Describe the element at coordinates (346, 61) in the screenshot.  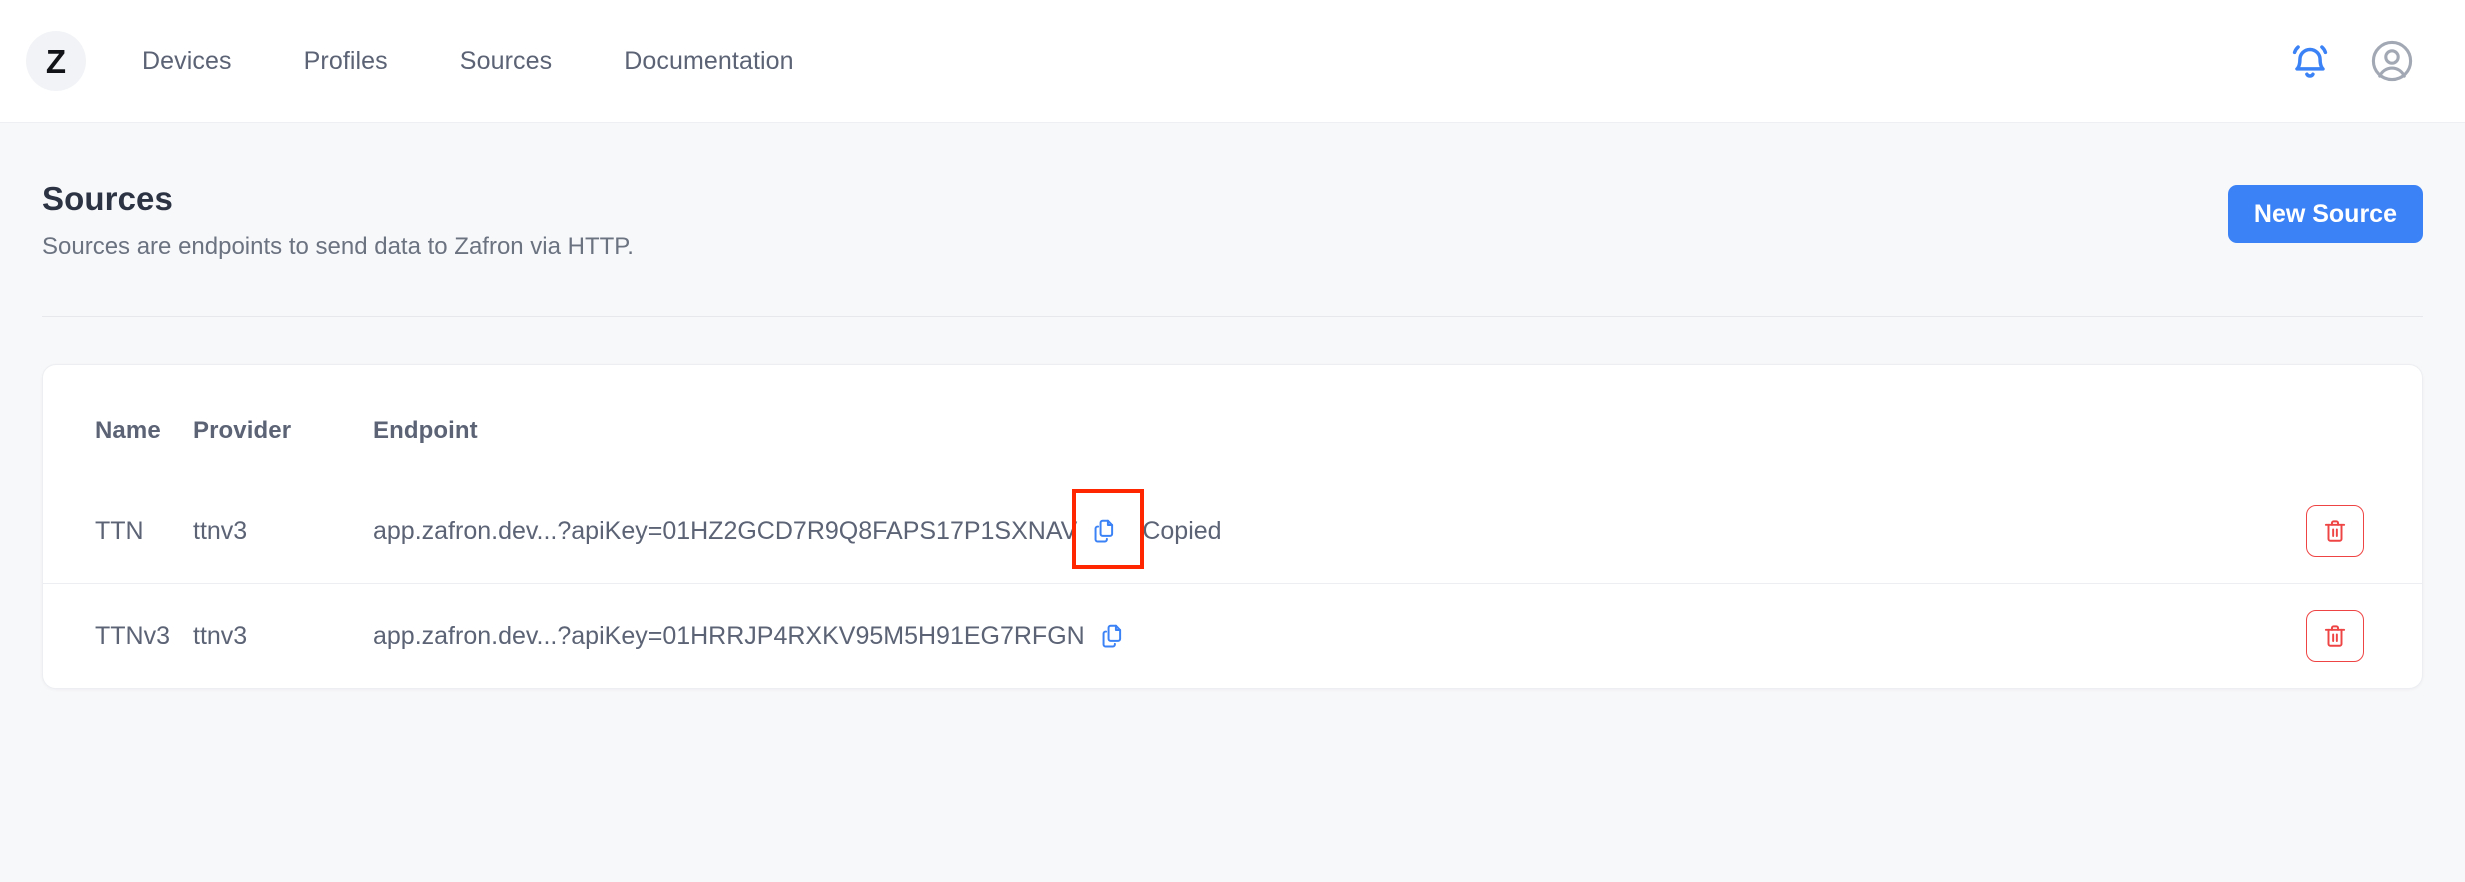
I see `nav-item-profiles: Profiles` at that location.